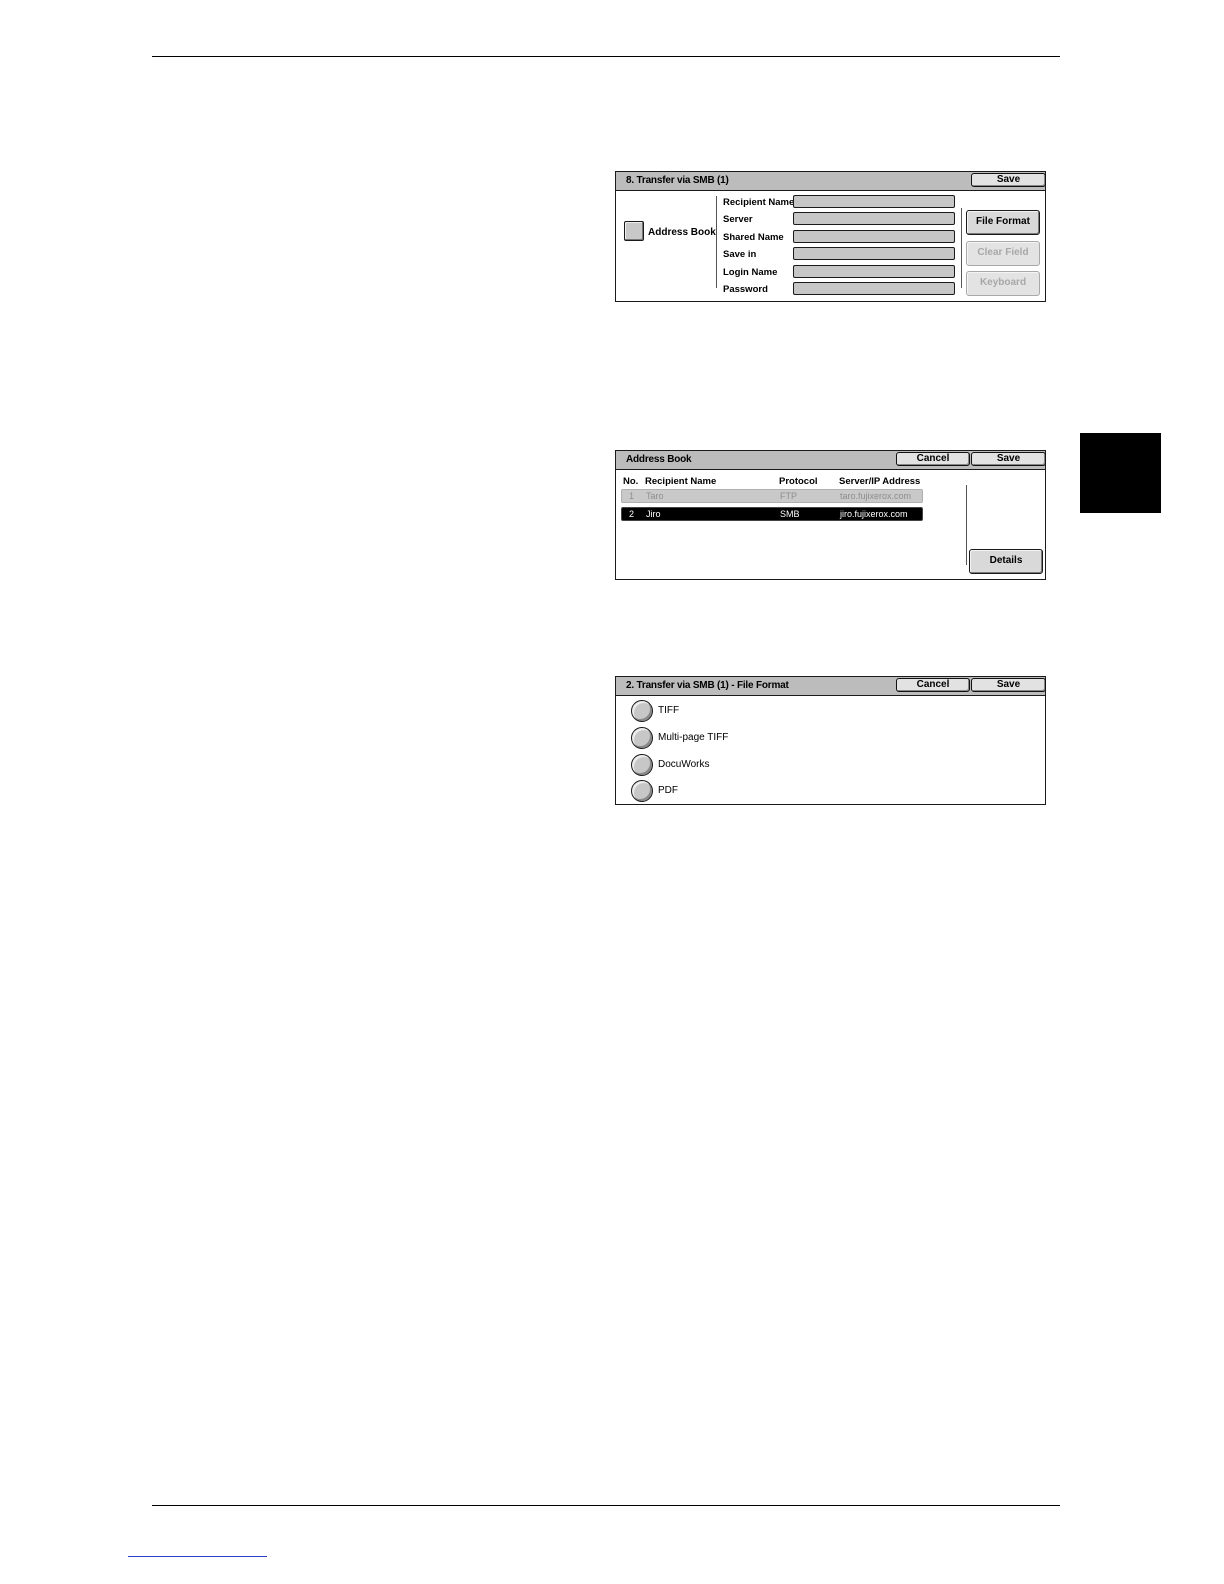 The image size is (1224, 1584). I want to click on recipient-name-label: Recipient Name, so click(759, 202).